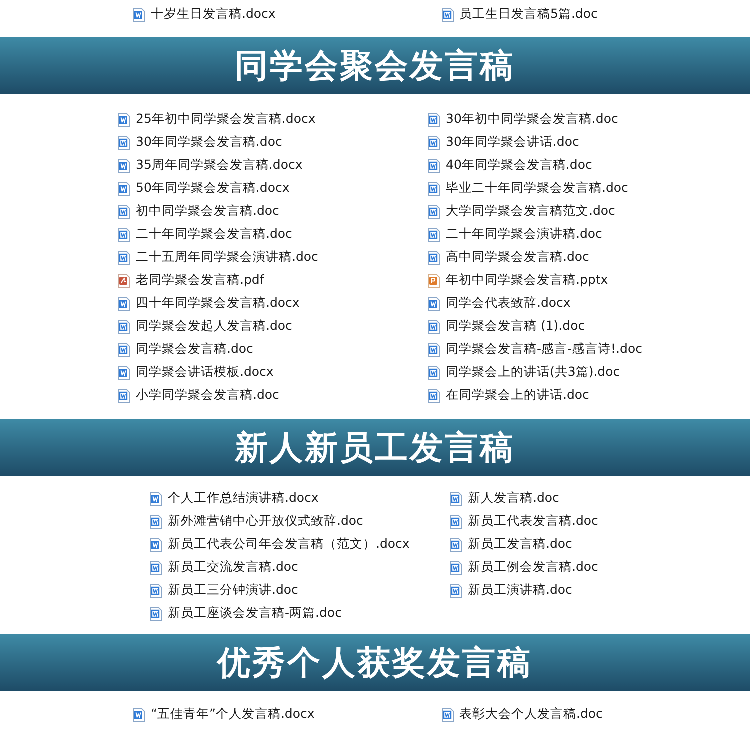 The width and height of the screenshot is (750, 737). What do you see at coordinates (518, 395) in the screenshot?
I see `file-name: 在同学聚会上的讲话.doc` at bounding box center [518, 395].